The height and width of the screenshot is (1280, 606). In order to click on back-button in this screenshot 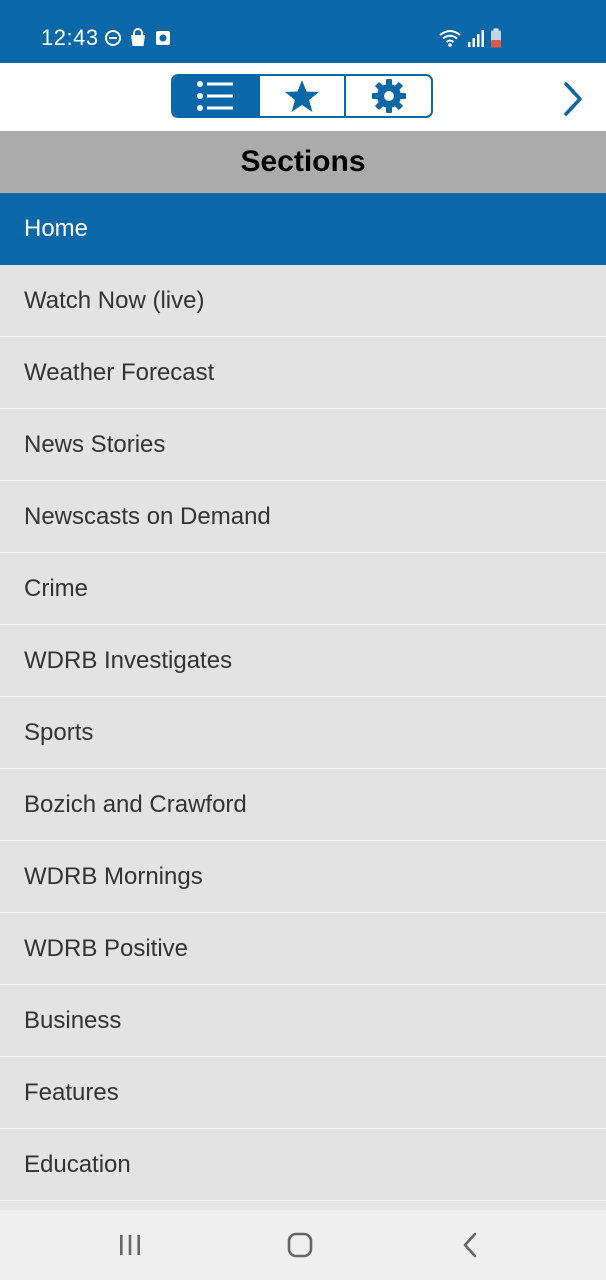, I will do `click(470, 1245)`.